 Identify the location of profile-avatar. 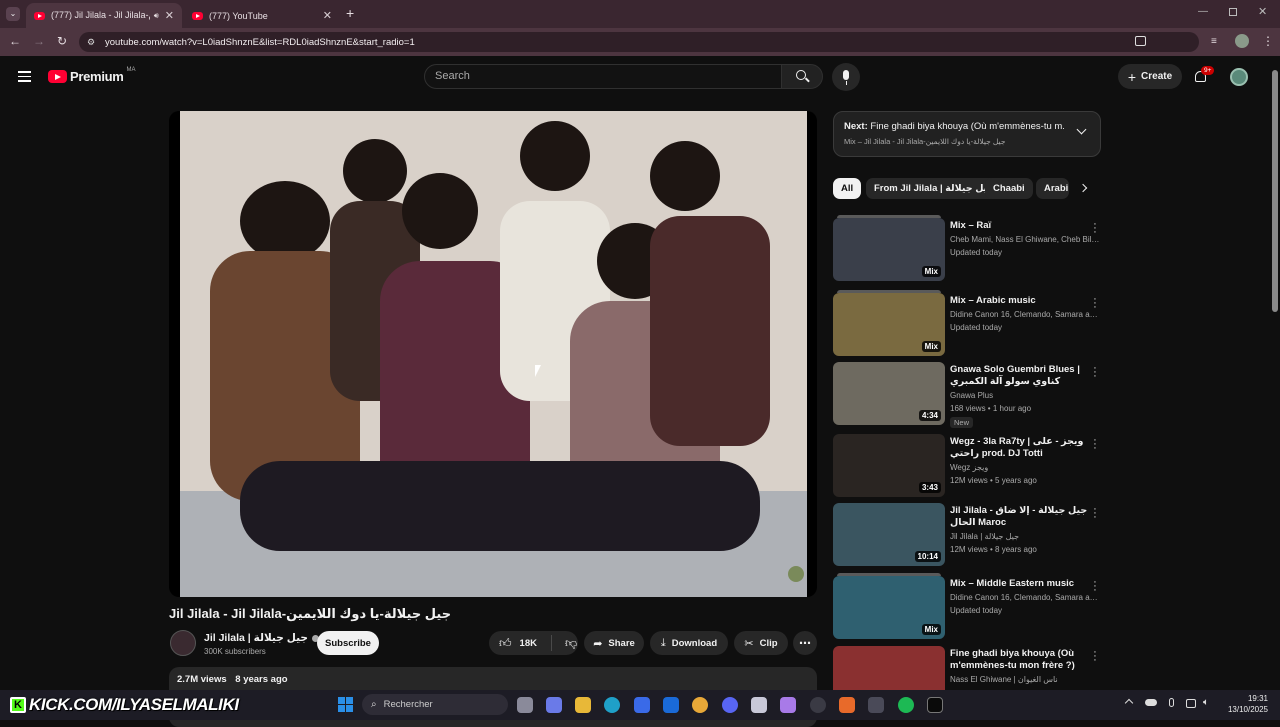
(1242, 41).